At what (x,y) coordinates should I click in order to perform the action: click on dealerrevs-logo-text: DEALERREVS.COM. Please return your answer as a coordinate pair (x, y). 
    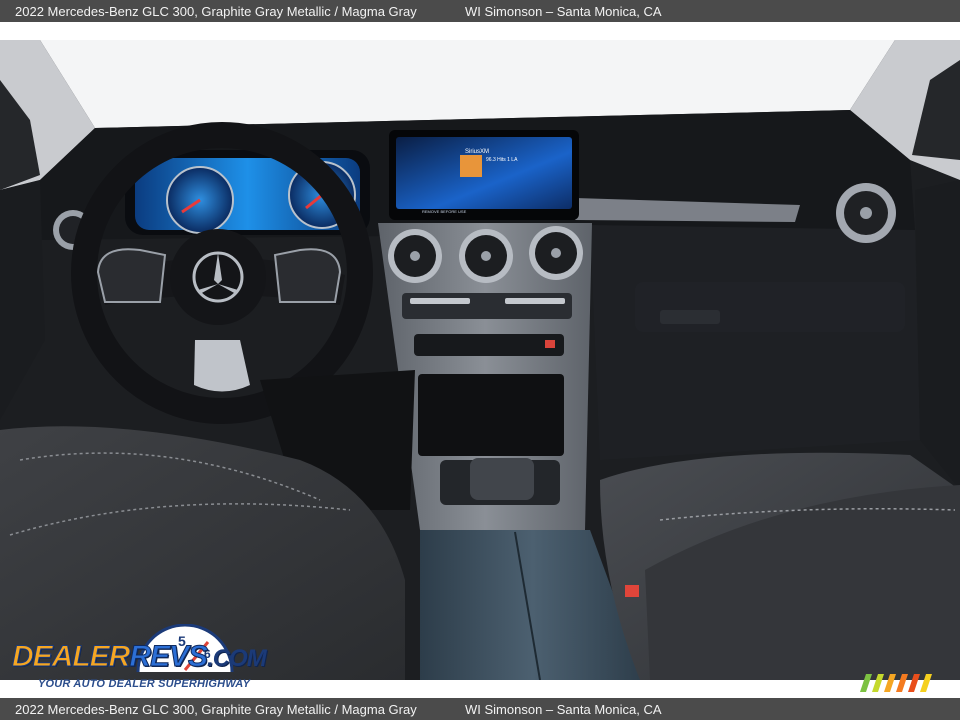
    Looking at the image, I should click on (138, 657).